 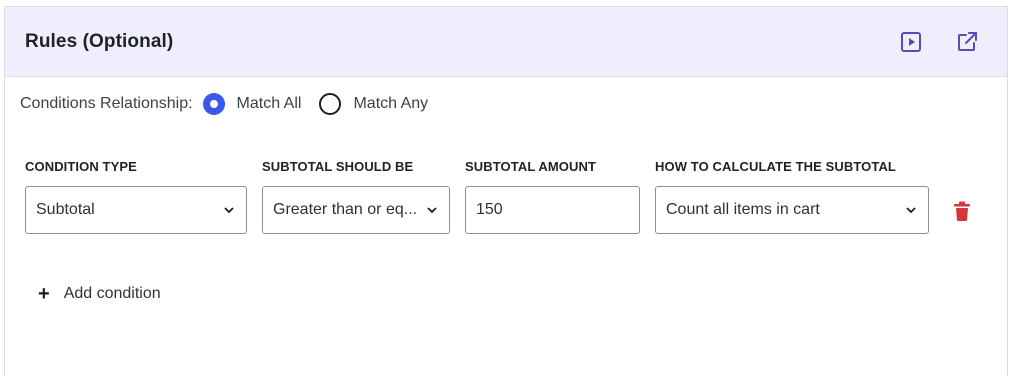 What do you see at coordinates (44, 294) in the screenshot?
I see `plus-icon: +` at bounding box center [44, 294].